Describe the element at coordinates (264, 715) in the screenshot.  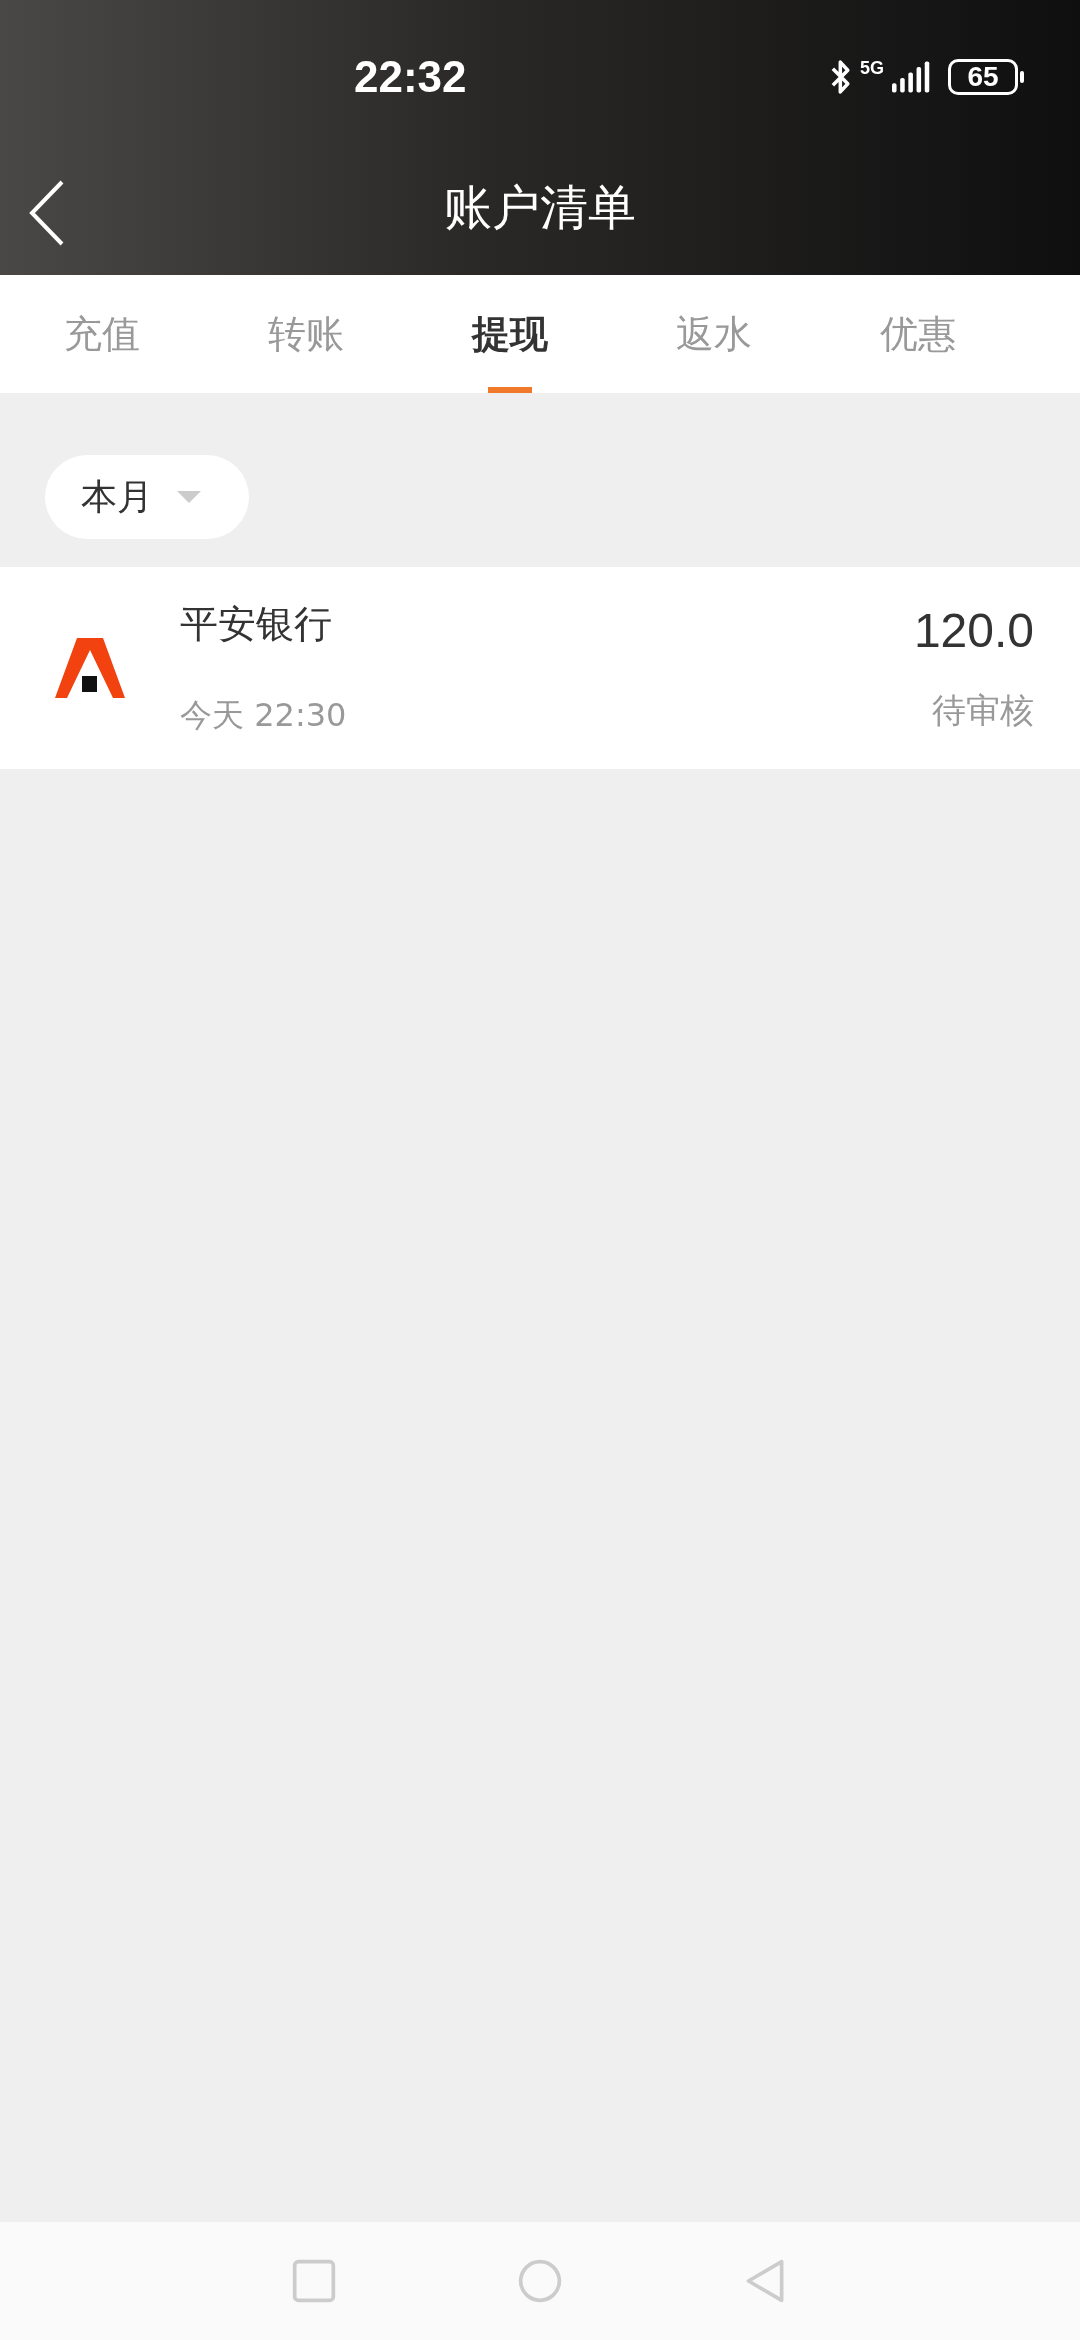
I see `record-time: 今天 22:30` at that location.